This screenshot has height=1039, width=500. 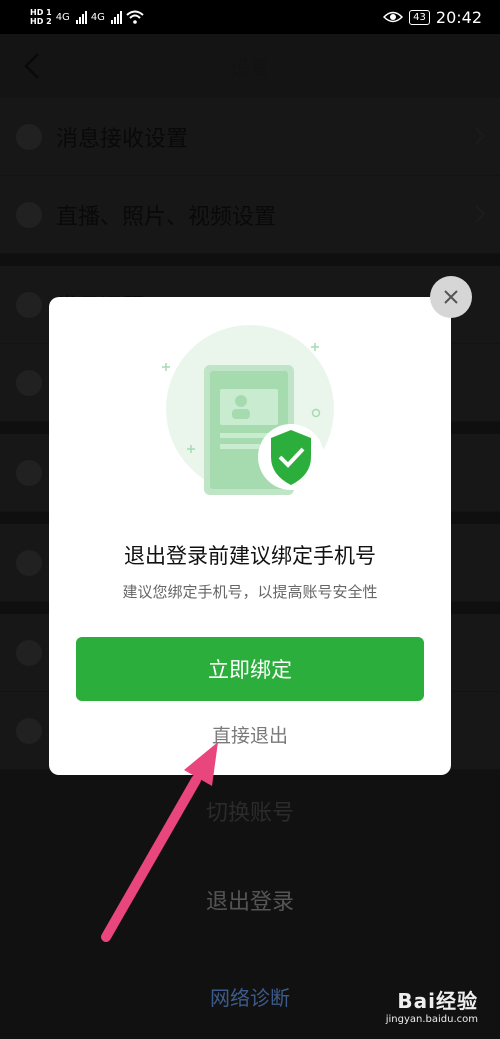 I want to click on baidu-watermark: Bai经验 jingyan.baidu.com, so click(x=432, y=1005).